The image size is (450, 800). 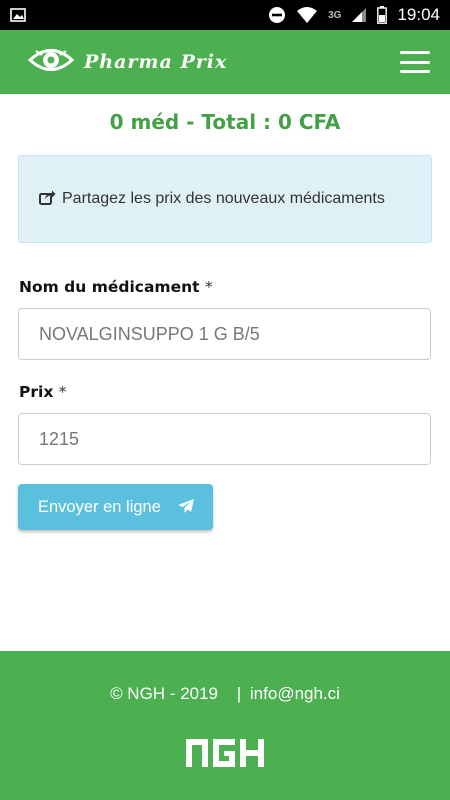 I want to click on image-icon, so click(x=18, y=15).